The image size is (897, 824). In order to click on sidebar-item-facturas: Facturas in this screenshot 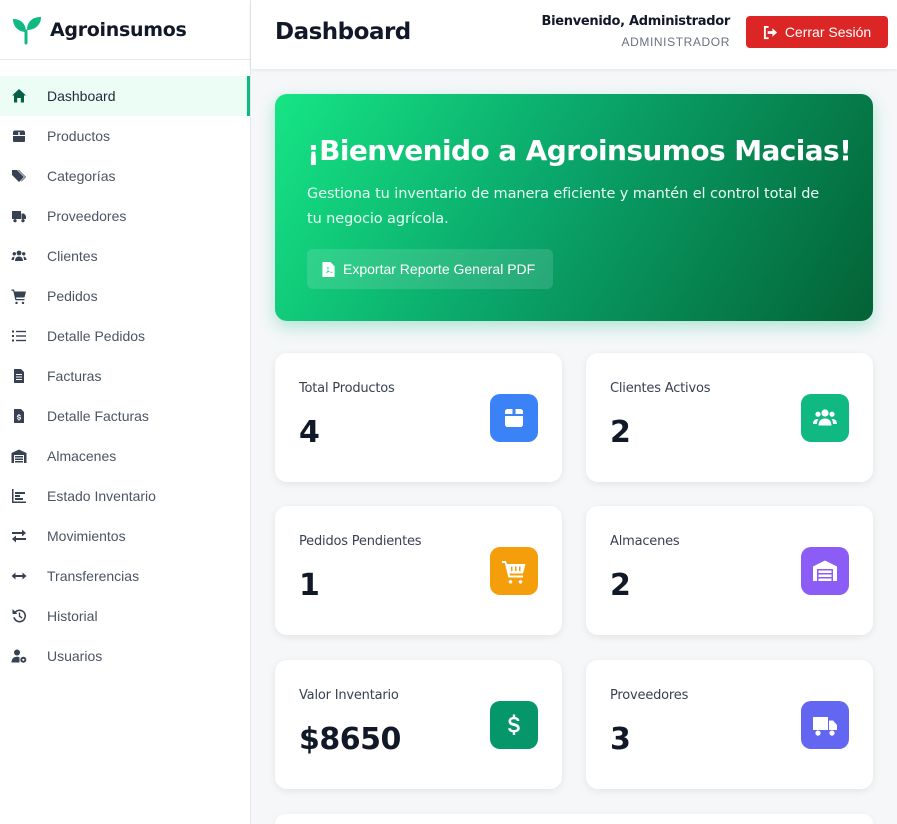, I will do `click(125, 376)`.